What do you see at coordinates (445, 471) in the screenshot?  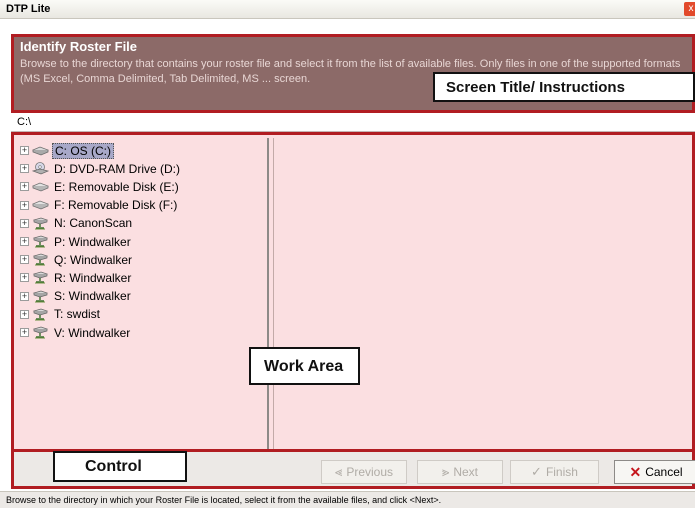 I see `forward-arrow-icon: ⪢` at bounding box center [445, 471].